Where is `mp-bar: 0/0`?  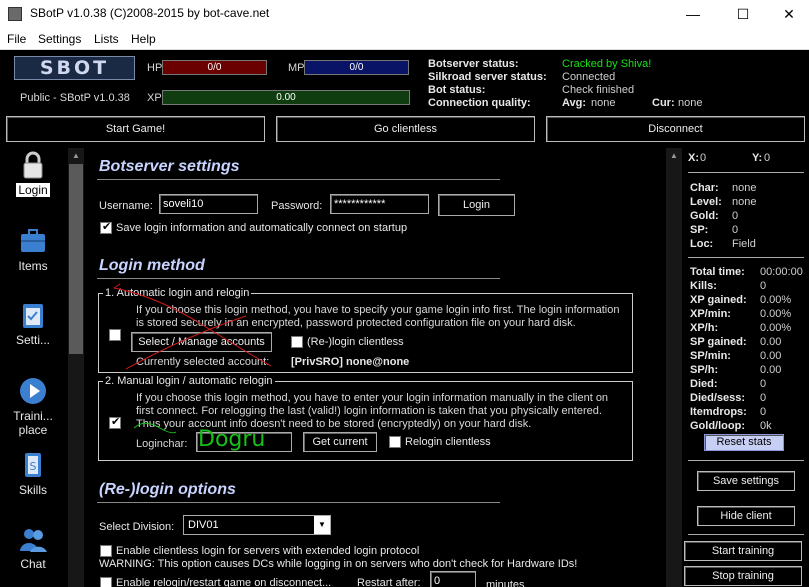 mp-bar: 0/0 is located at coordinates (356, 67).